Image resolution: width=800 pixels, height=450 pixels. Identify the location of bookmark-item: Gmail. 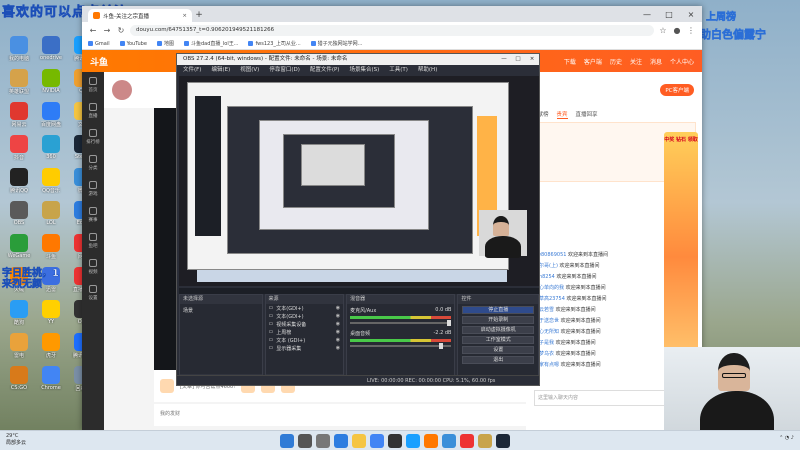
(99, 44).